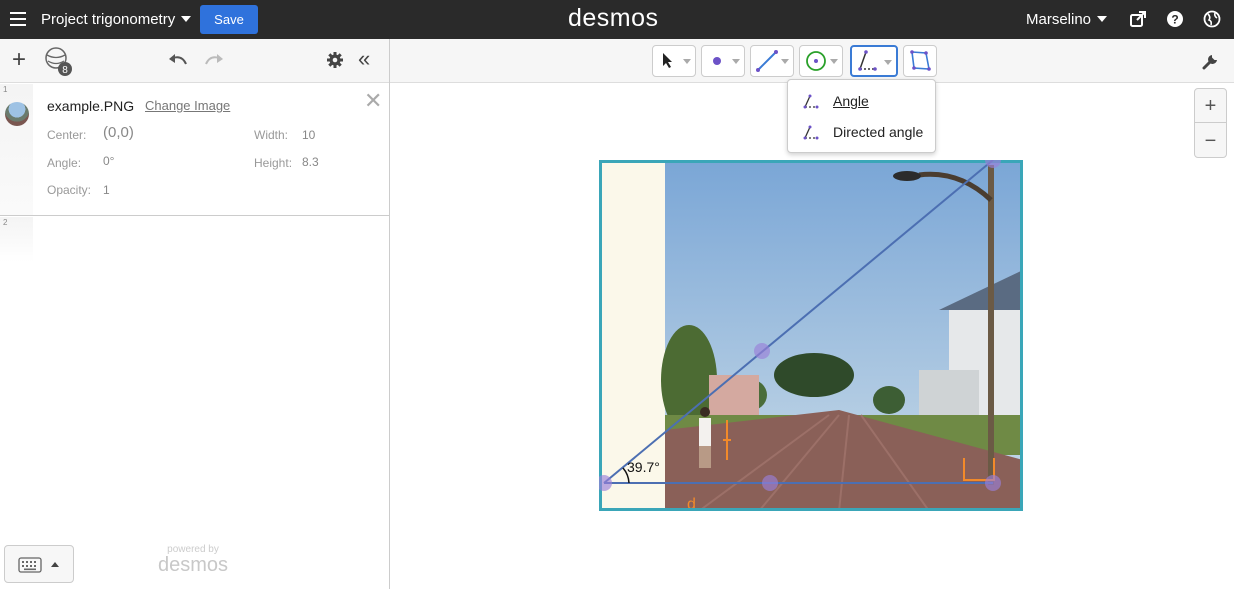 This screenshot has height=589, width=1234. Describe the element at coordinates (335, 60) in the screenshot. I see `settings-icon` at that location.